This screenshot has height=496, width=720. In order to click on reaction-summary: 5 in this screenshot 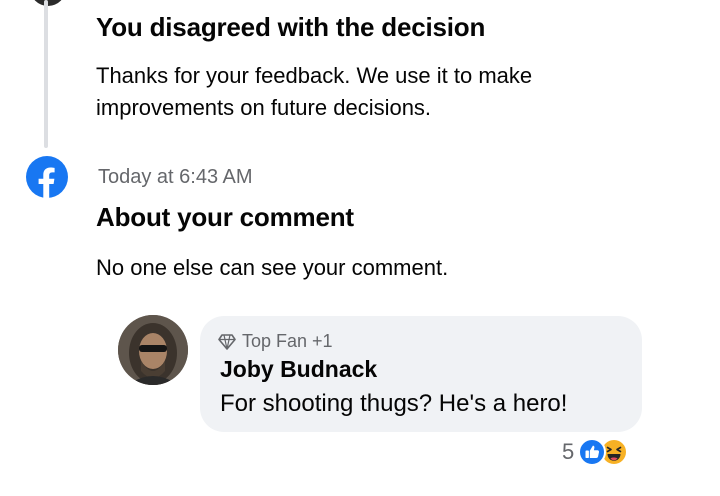, I will do `click(595, 452)`.